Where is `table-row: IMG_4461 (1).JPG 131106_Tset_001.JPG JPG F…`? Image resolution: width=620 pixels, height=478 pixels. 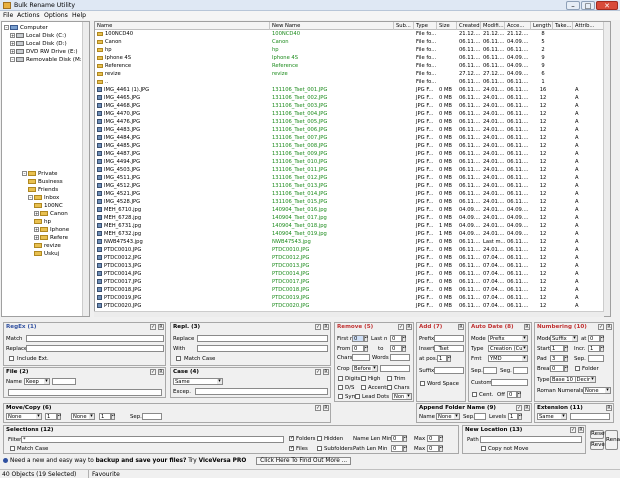 table-row: IMG_4461 (1).JPG 131106_Tset_001.JPG JPG F… is located at coordinates (350, 90).